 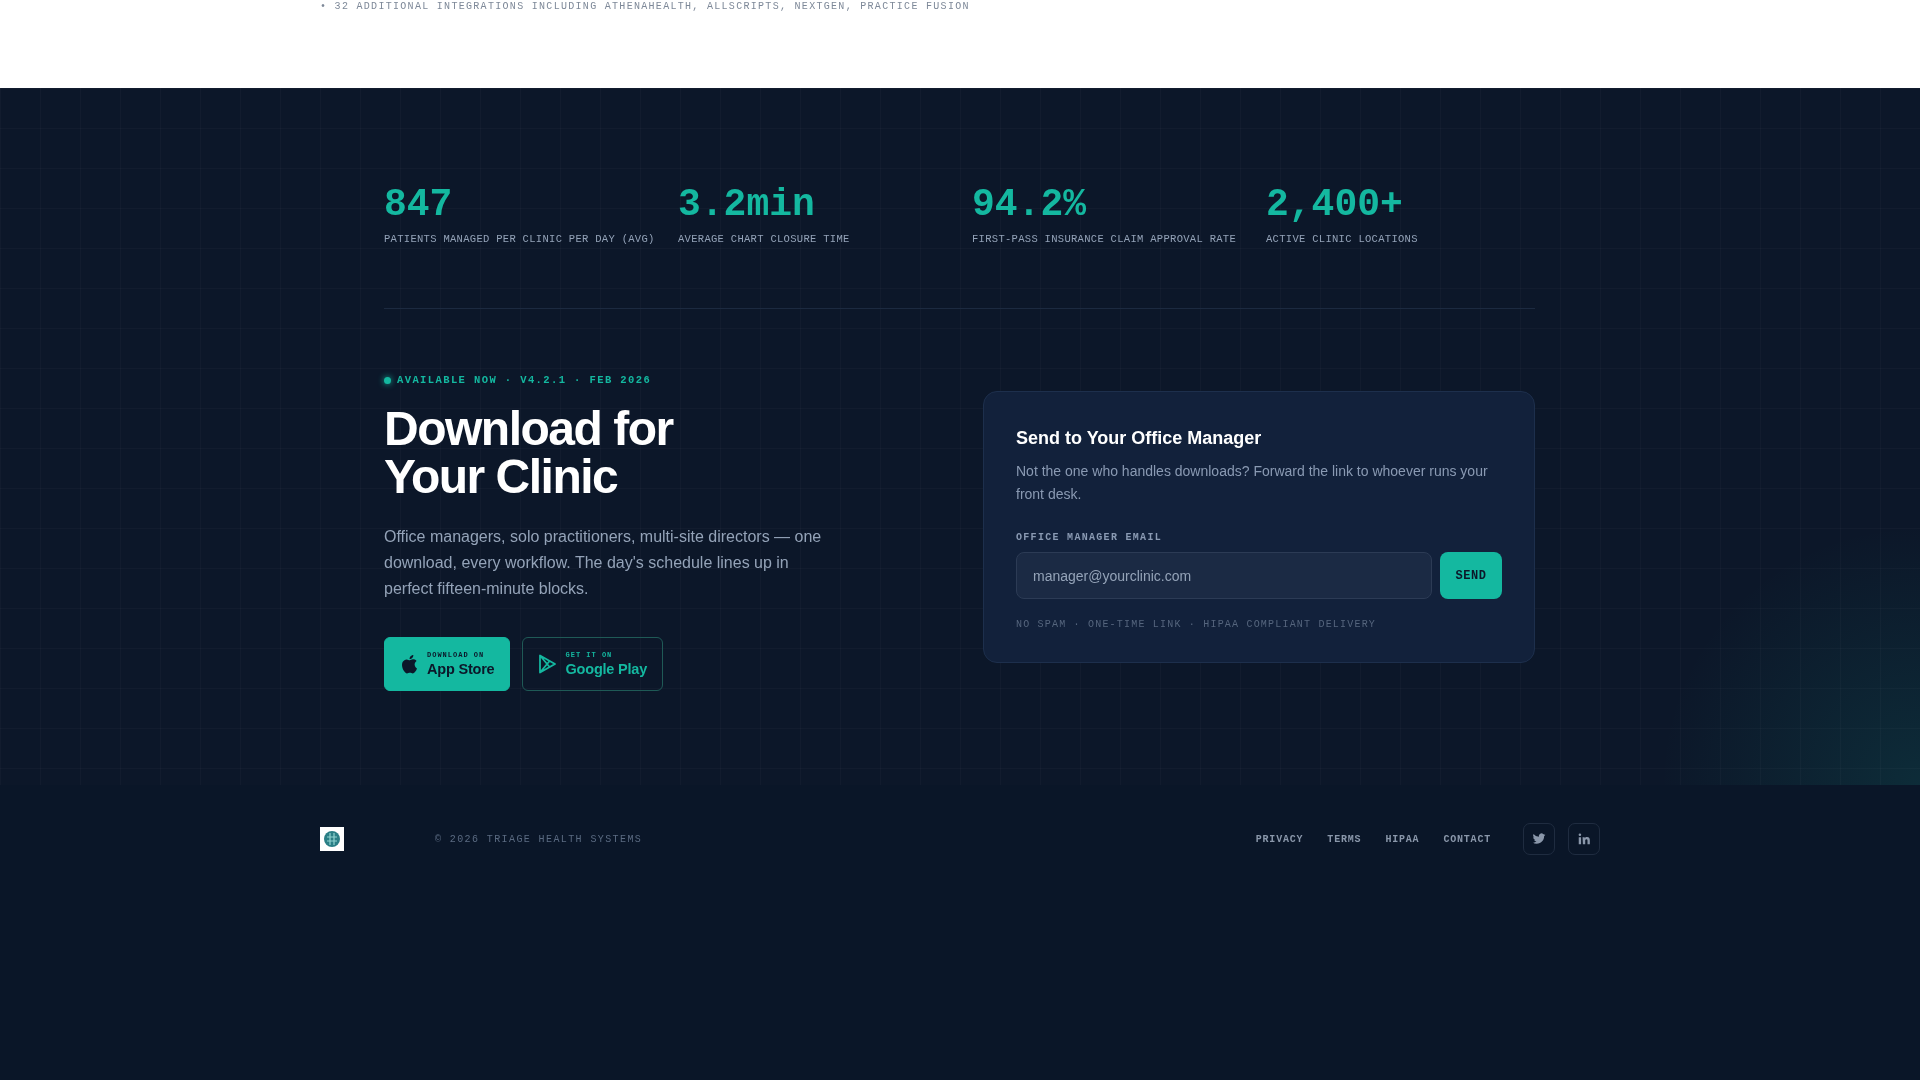 What do you see at coordinates (519, 239) in the screenshot?
I see `stat-label: PATIENTS MANAGED PER CLINIC PER DAY (AVG)` at bounding box center [519, 239].